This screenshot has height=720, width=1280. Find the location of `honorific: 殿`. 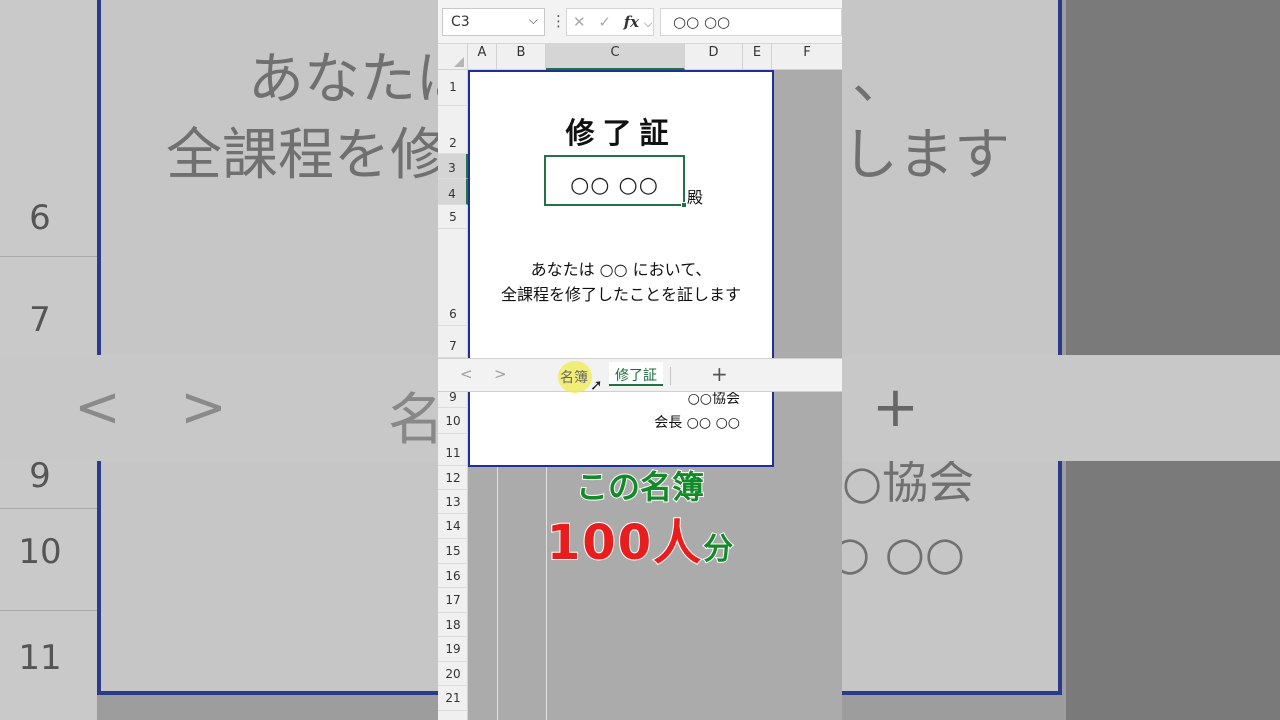

honorific: 殿 is located at coordinates (695, 197).